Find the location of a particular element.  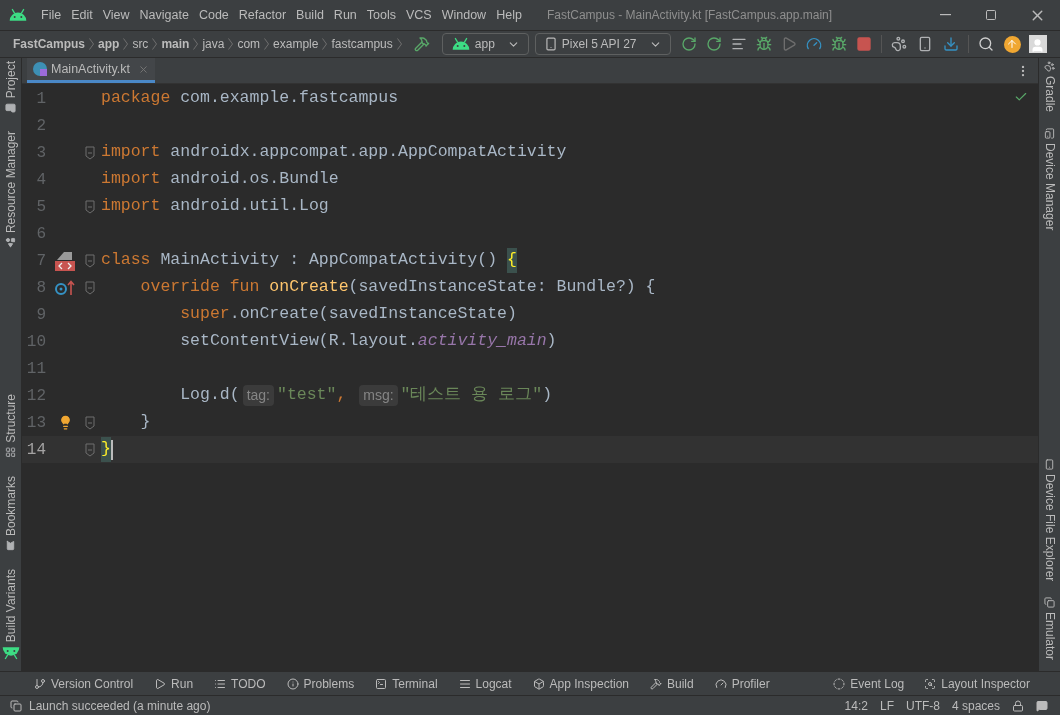

menu-item: Tools is located at coordinates (381, 15).